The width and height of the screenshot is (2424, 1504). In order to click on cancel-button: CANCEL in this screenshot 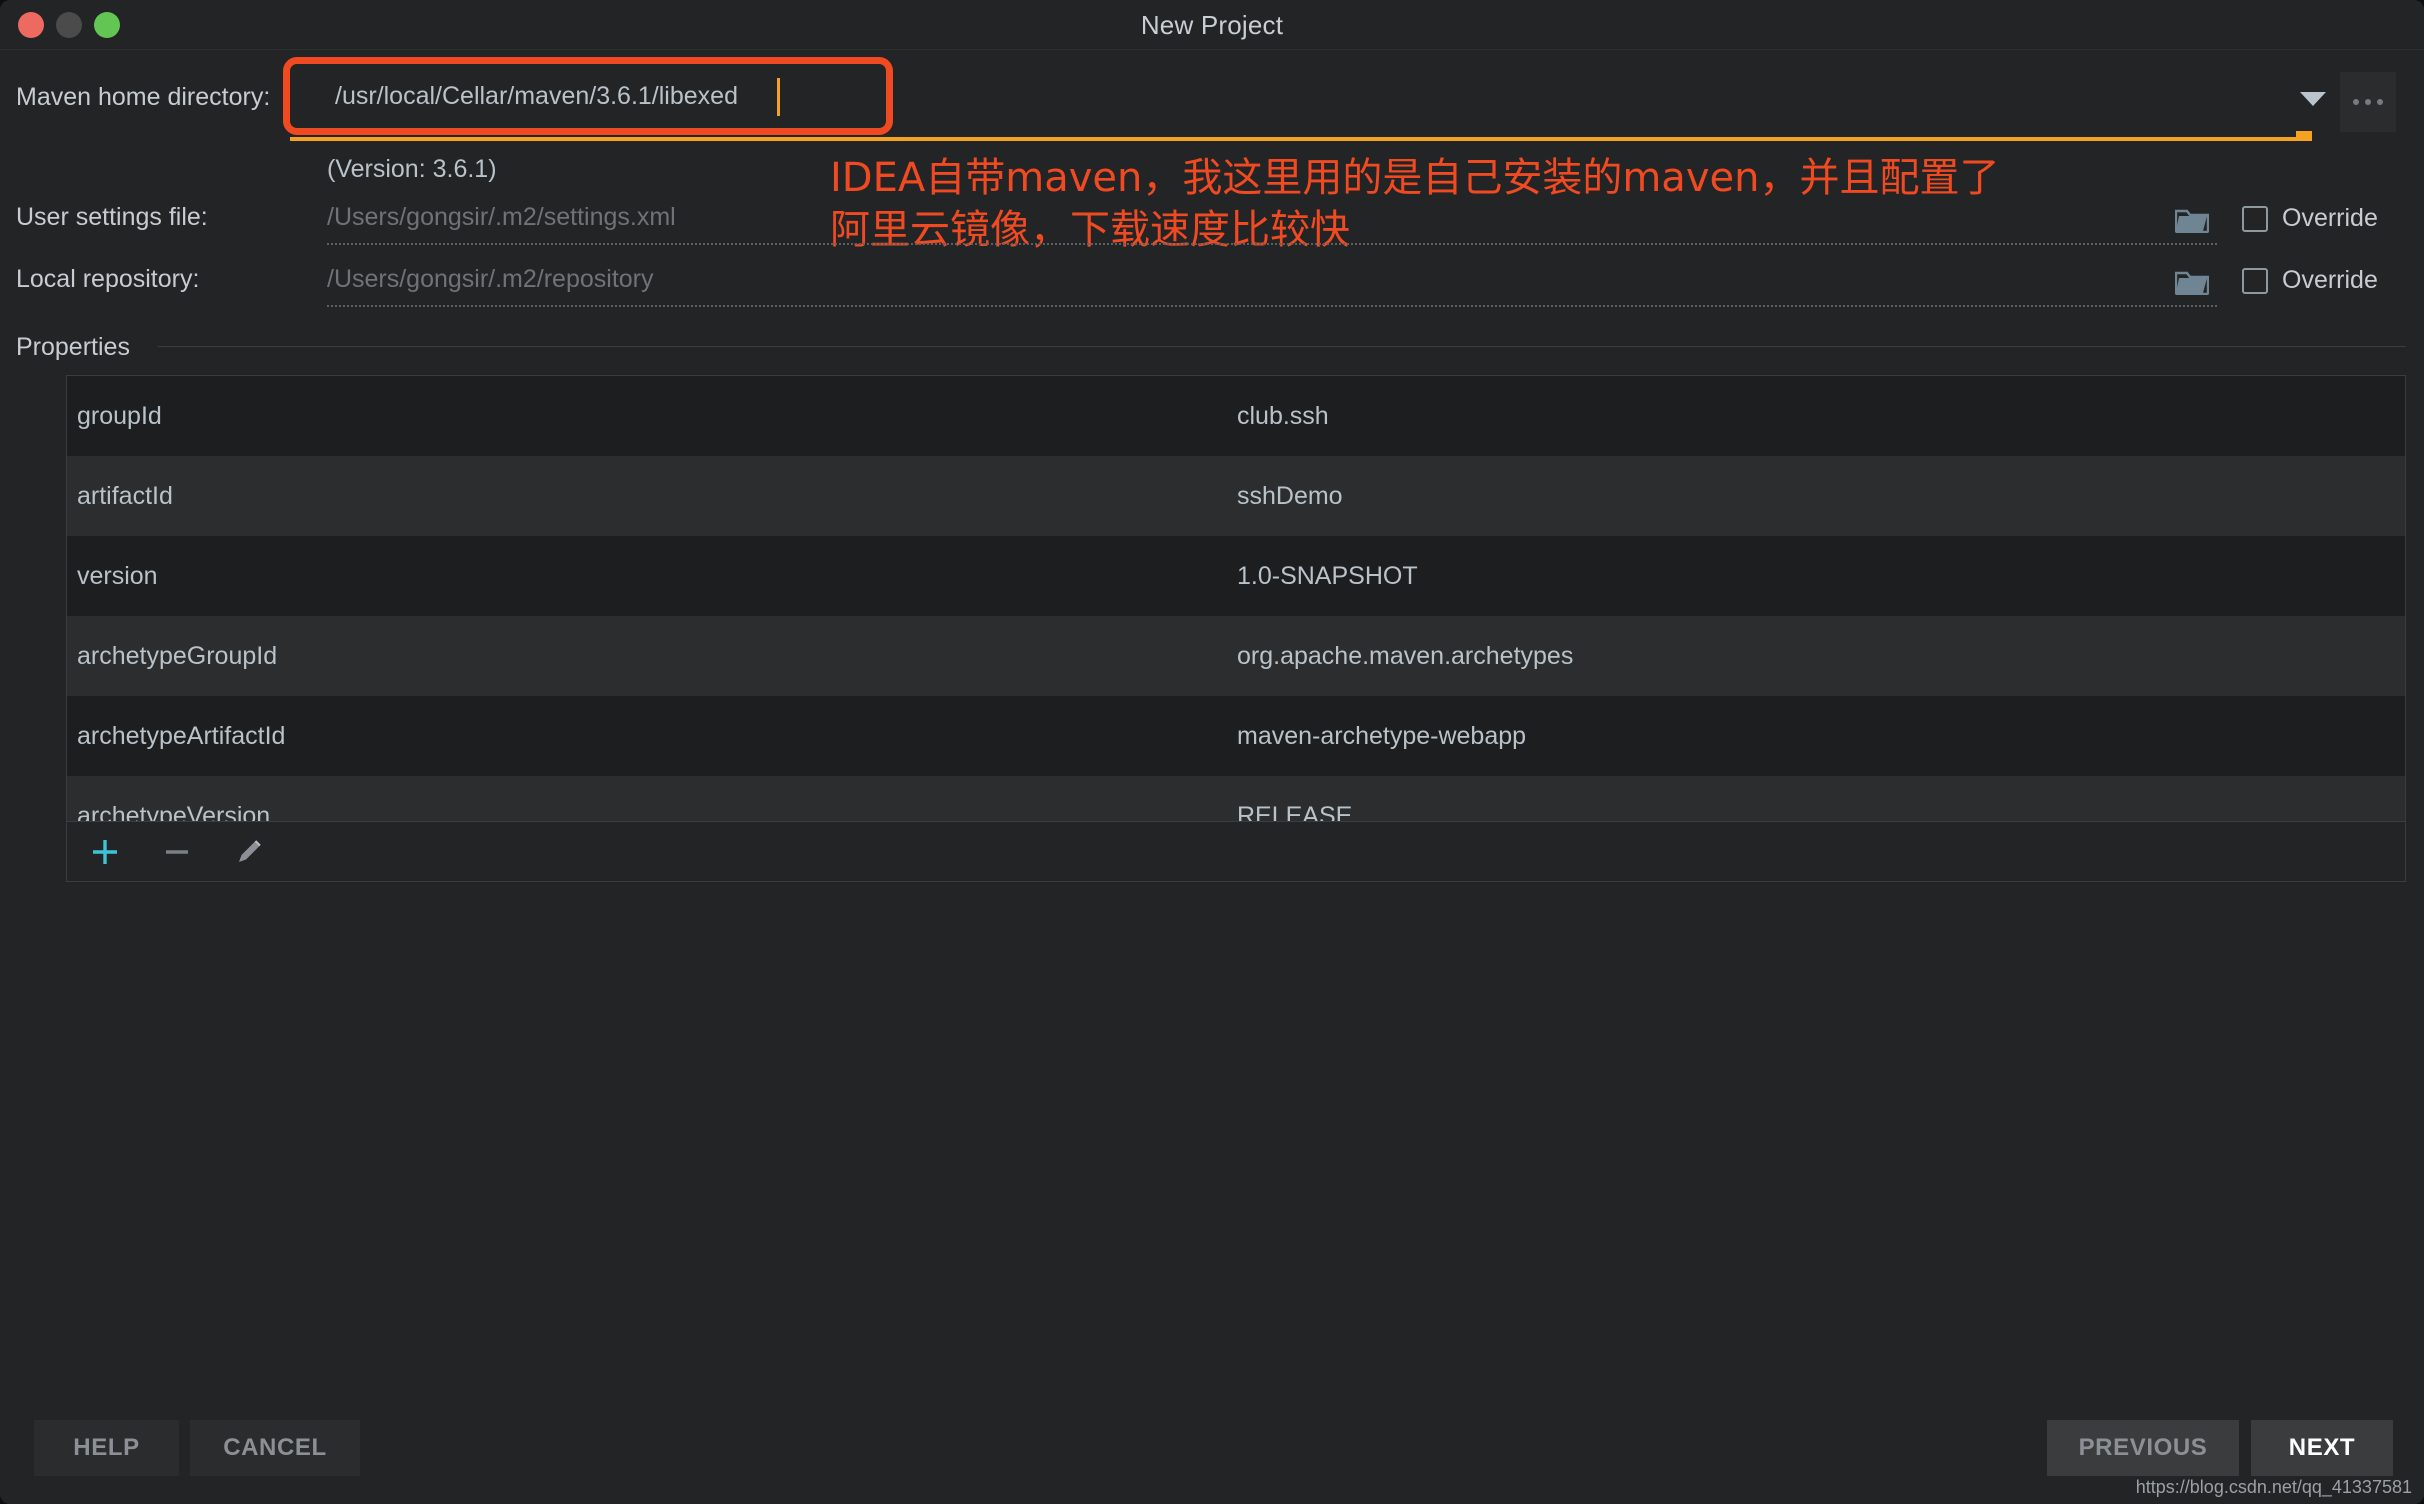, I will do `click(275, 1448)`.